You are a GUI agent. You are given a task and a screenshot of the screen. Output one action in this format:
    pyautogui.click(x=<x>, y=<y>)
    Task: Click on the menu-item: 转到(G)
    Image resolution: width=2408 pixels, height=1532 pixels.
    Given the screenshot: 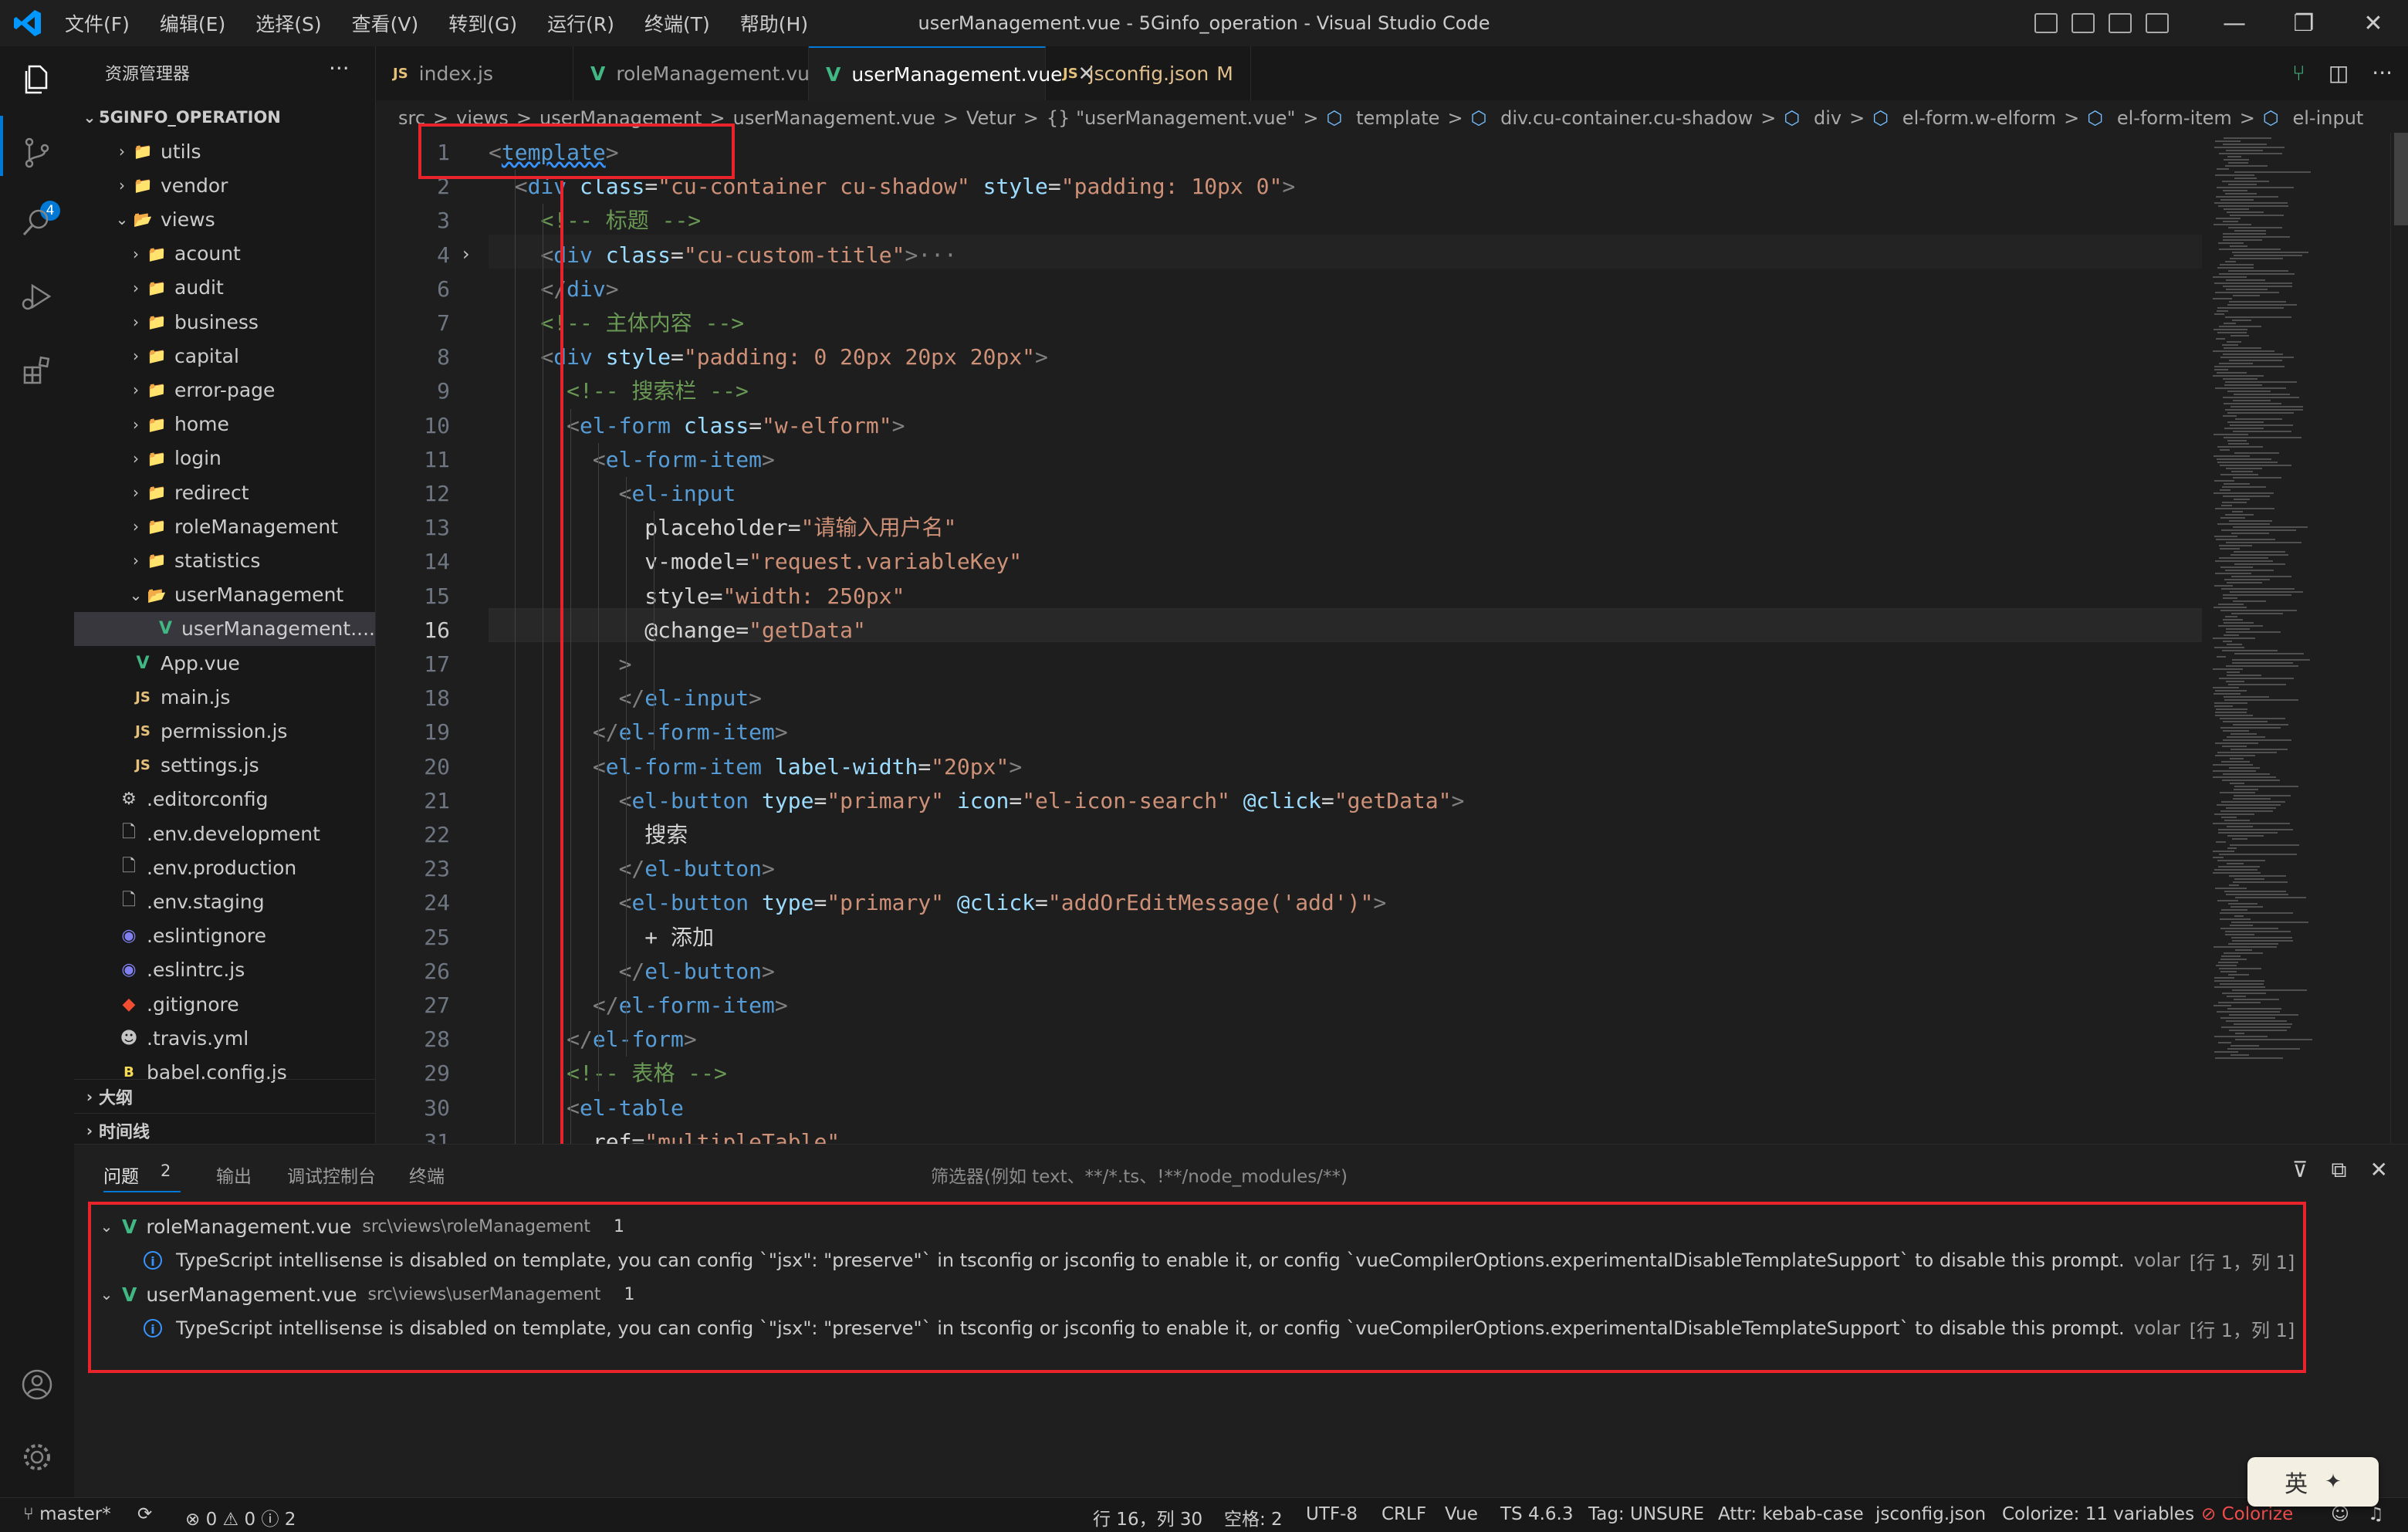 What is the action you would take?
    pyautogui.click(x=483, y=23)
    